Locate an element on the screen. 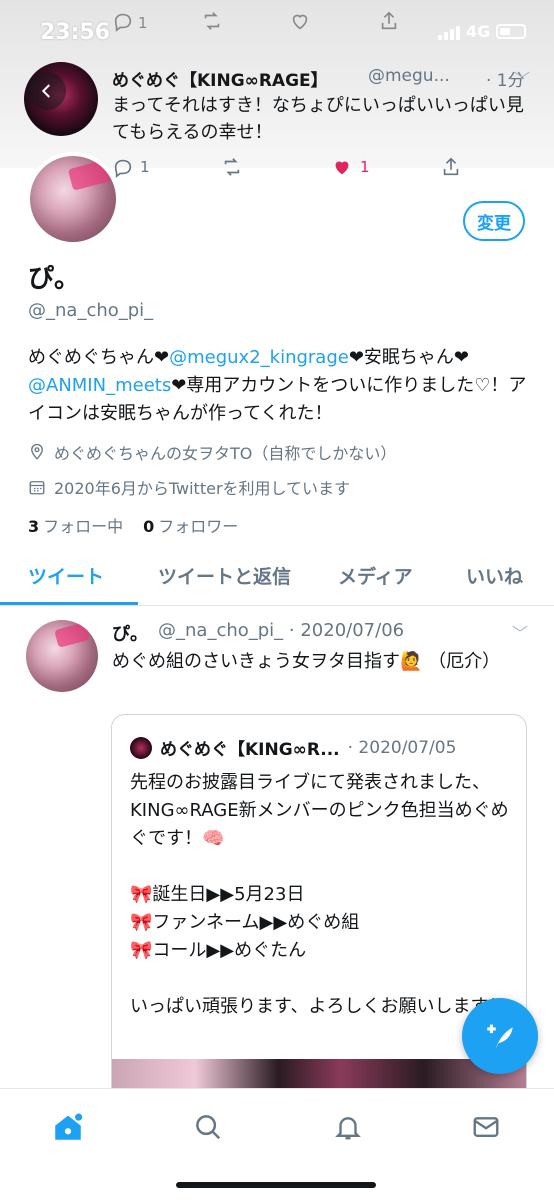  profile-username: @_na_cho_pi_ is located at coordinates (91, 310).